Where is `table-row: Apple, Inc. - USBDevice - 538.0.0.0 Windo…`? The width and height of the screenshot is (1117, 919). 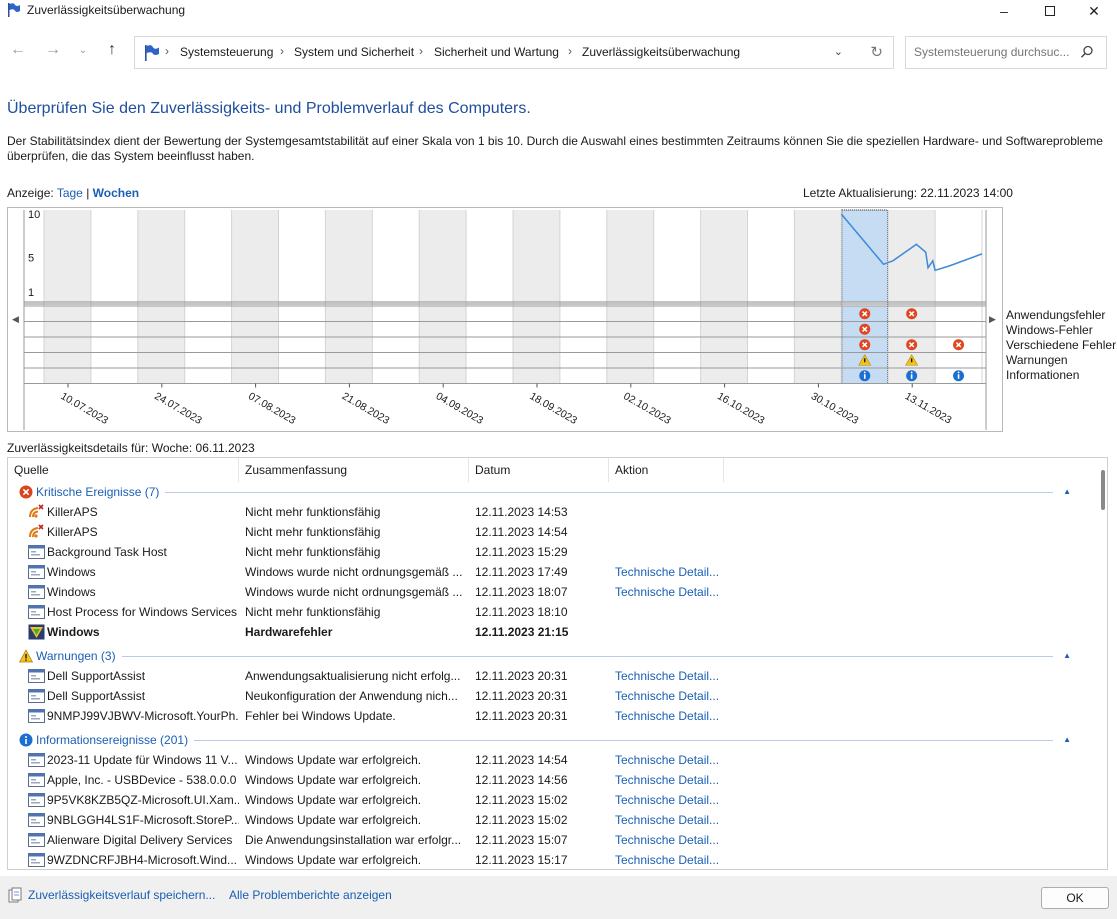 table-row: Apple, Inc. - USBDevice - 538.0.0.0 Windo… is located at coordinates (550, 780).